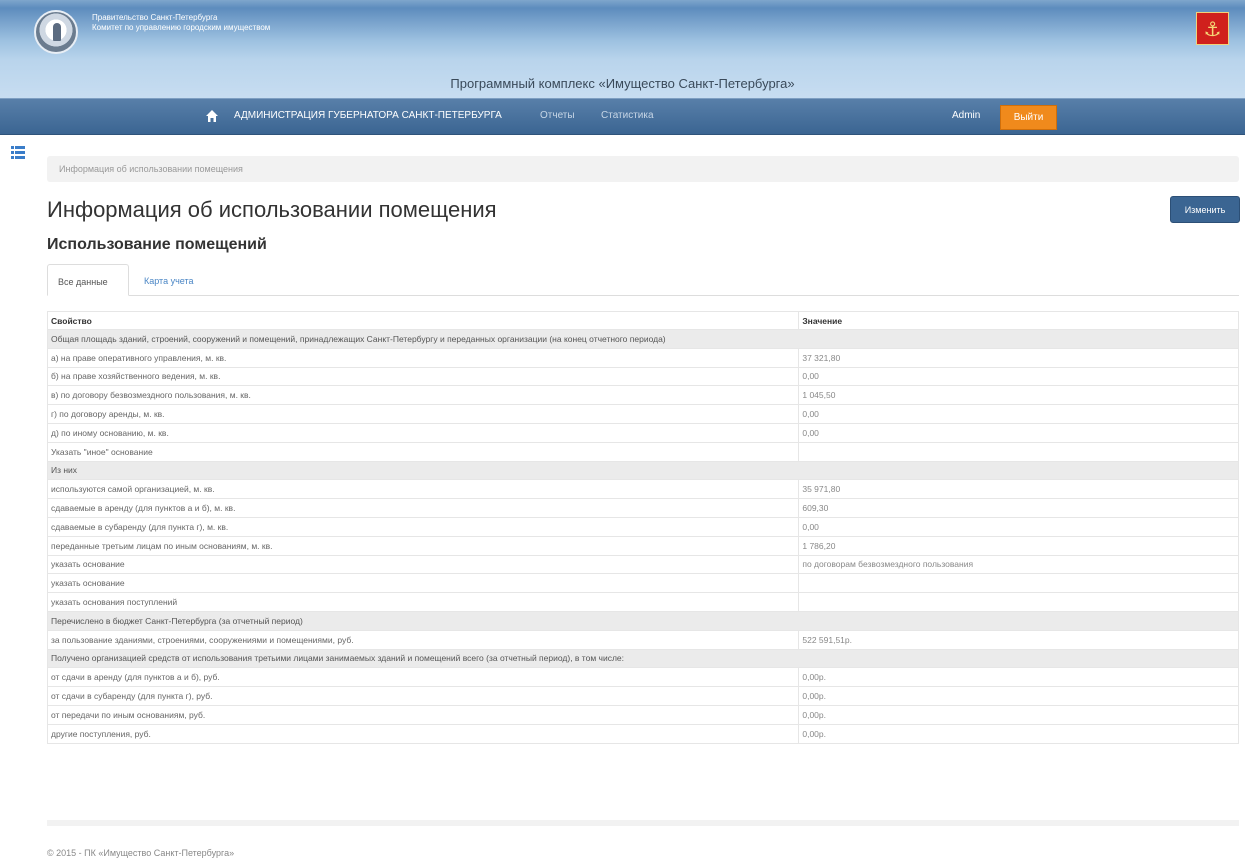 The width and height of the screenshot is (1245, 865). I want to click on value-cell: 35 971,80, so click(1018, 489).